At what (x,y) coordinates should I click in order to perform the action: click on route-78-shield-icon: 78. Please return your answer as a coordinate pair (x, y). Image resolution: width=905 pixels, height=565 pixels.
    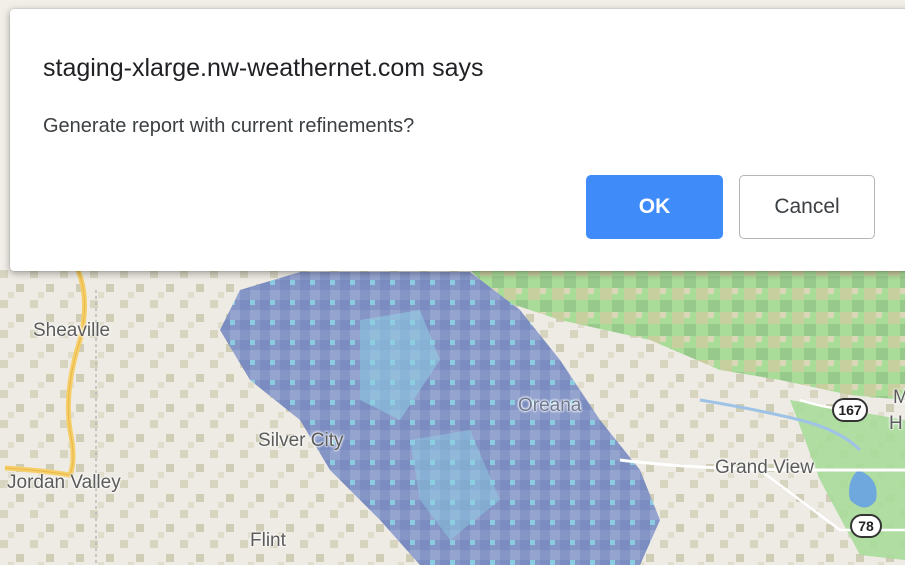
    Looking at the image, I should click on (866, 526).